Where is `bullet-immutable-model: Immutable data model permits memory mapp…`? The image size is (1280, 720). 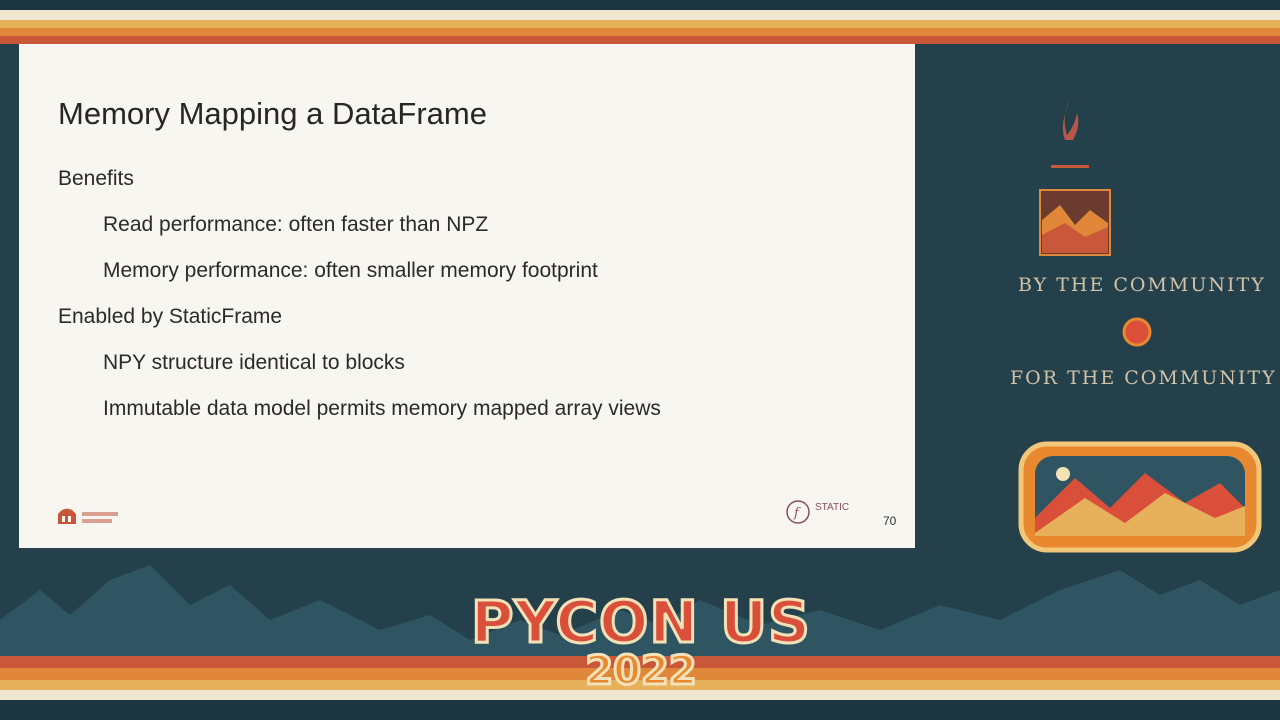 bullet-immutable-model: Immutable data model permits memory mapp… is located at coordinates (382, 408).